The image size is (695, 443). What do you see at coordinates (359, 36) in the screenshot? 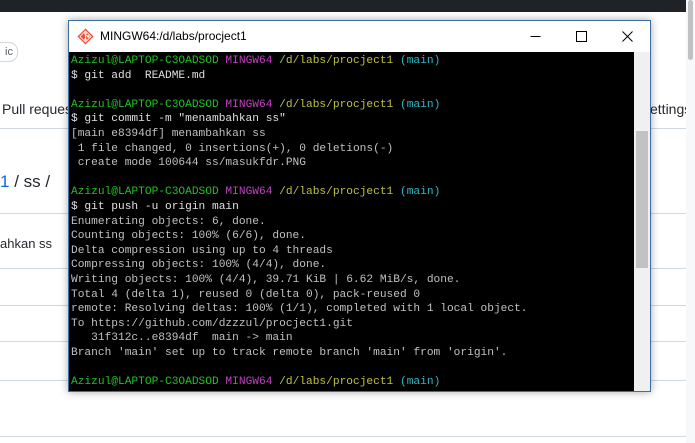
I see `window-titlebar: MINGW64:/d/labs/procject1` at bounding box center [359, 36].